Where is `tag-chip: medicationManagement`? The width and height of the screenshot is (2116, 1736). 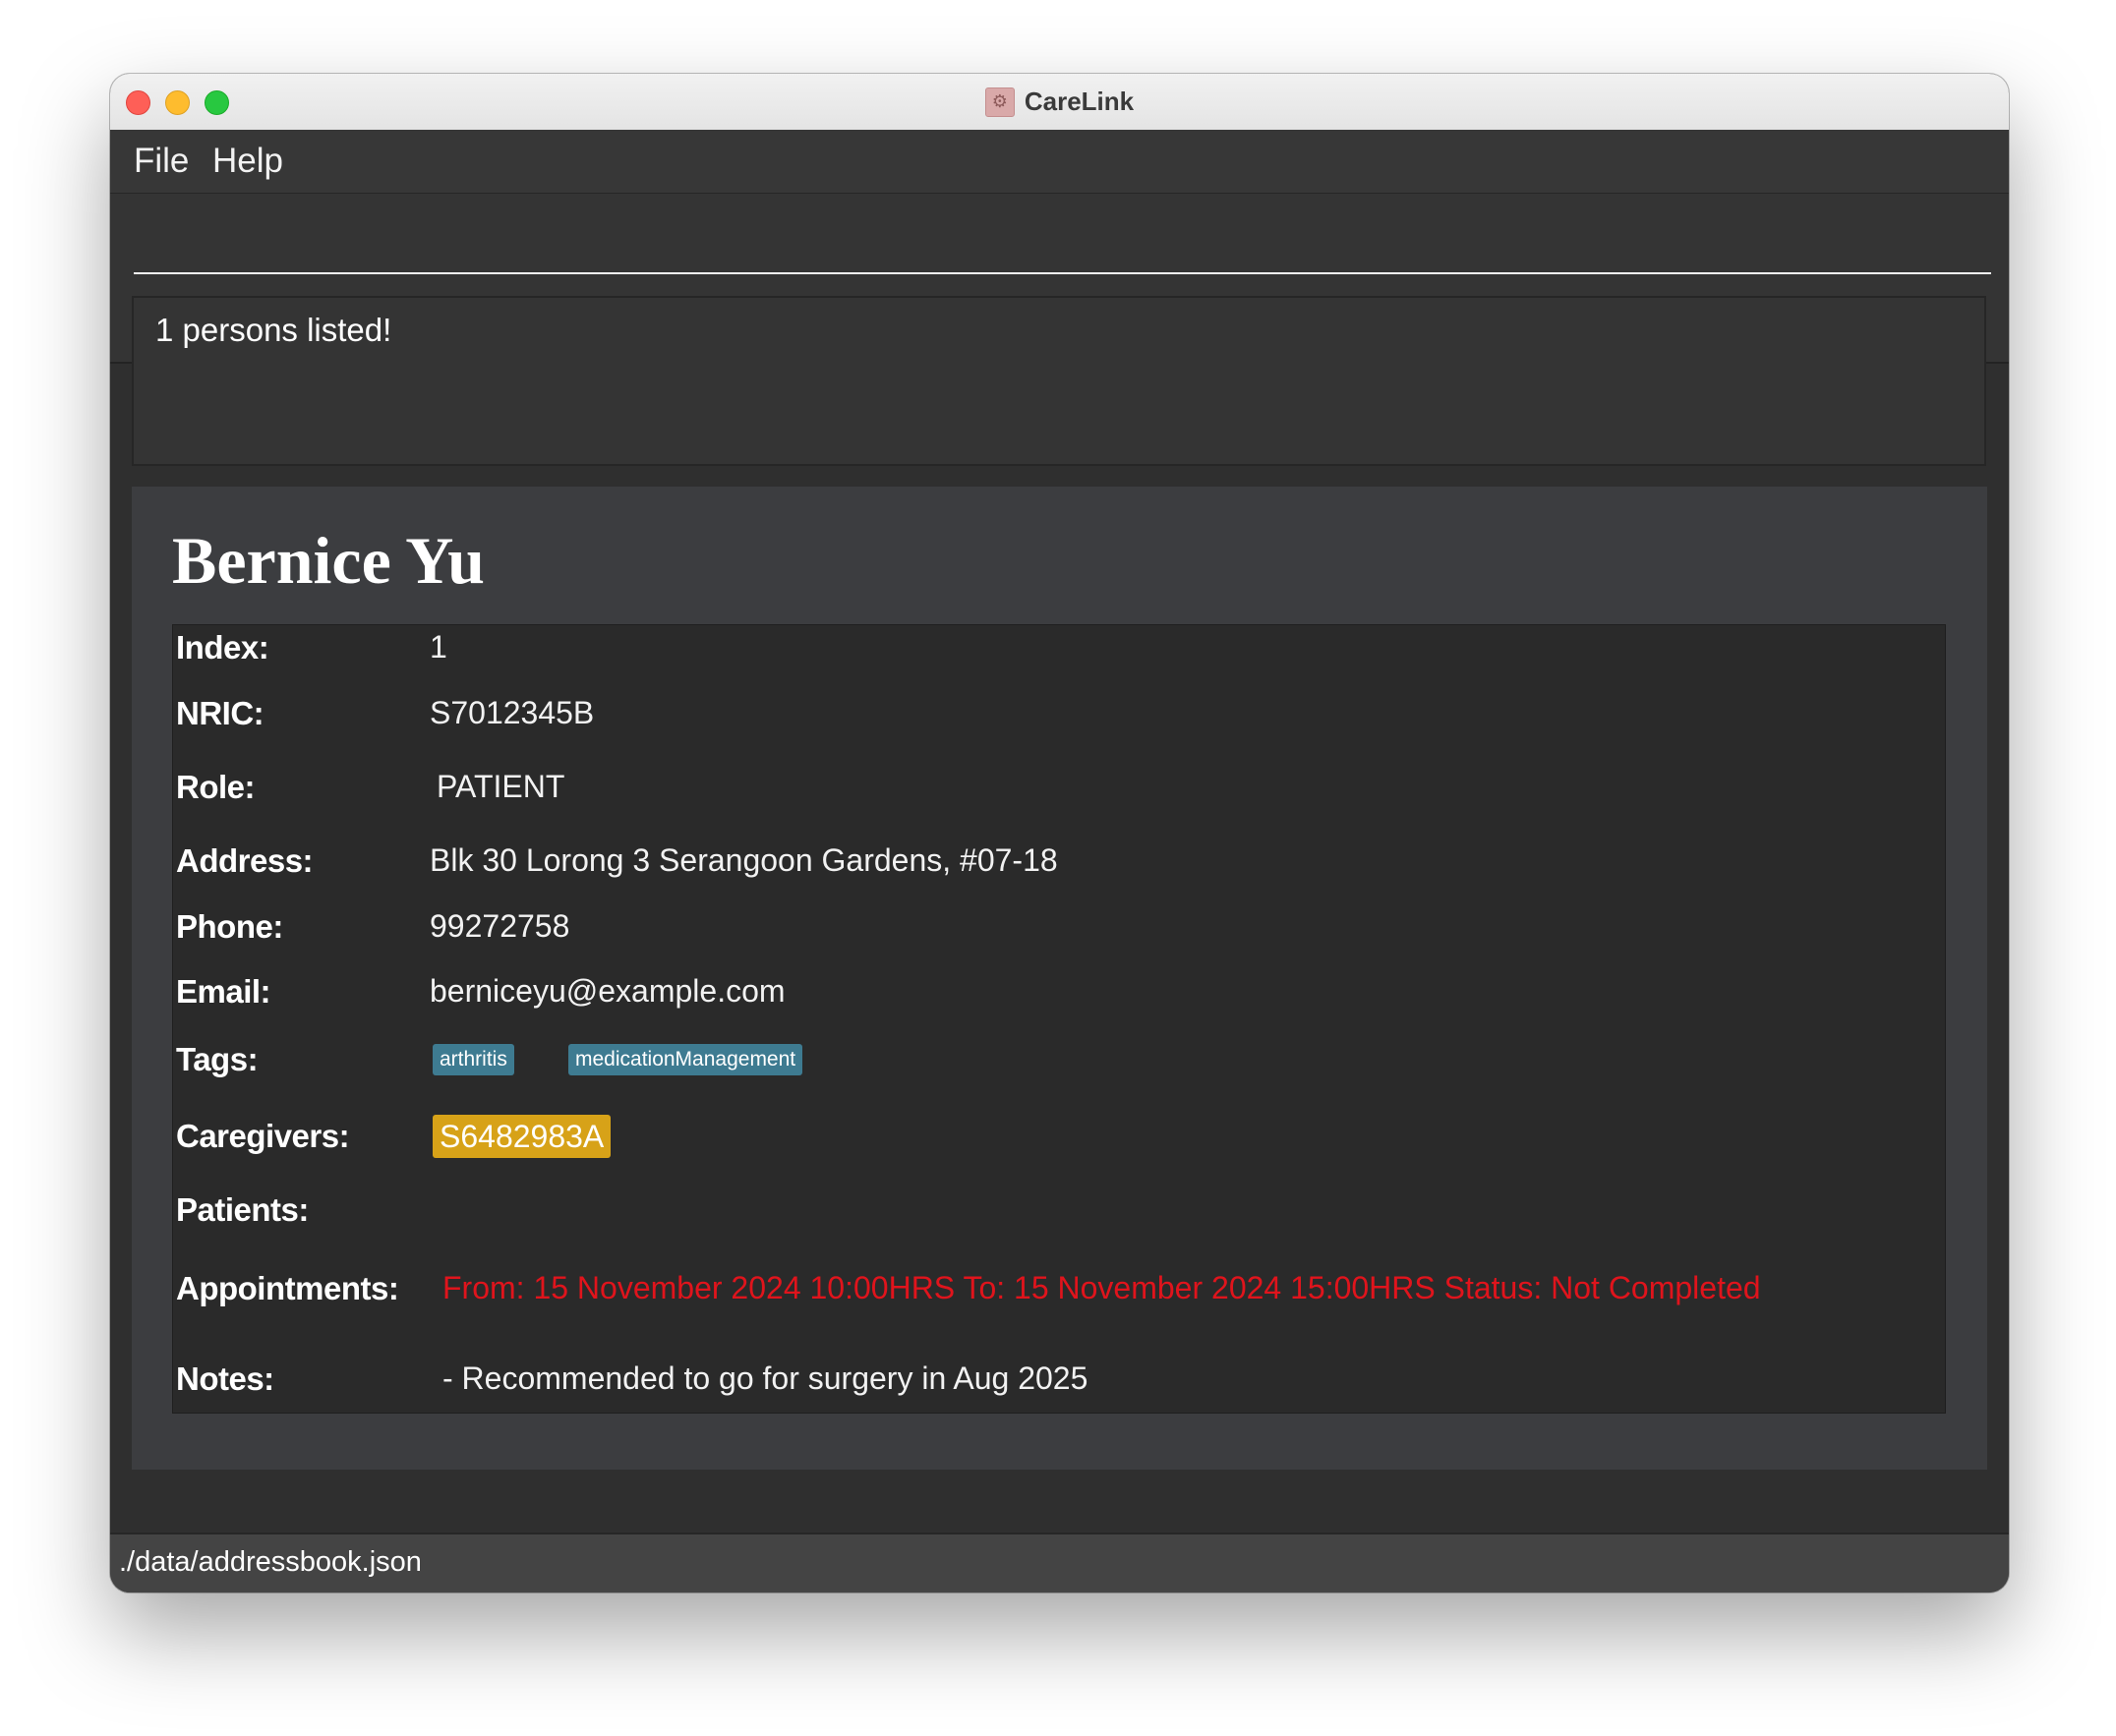 tag-chip: medicationManagement is located at coordinates (685, 1059).